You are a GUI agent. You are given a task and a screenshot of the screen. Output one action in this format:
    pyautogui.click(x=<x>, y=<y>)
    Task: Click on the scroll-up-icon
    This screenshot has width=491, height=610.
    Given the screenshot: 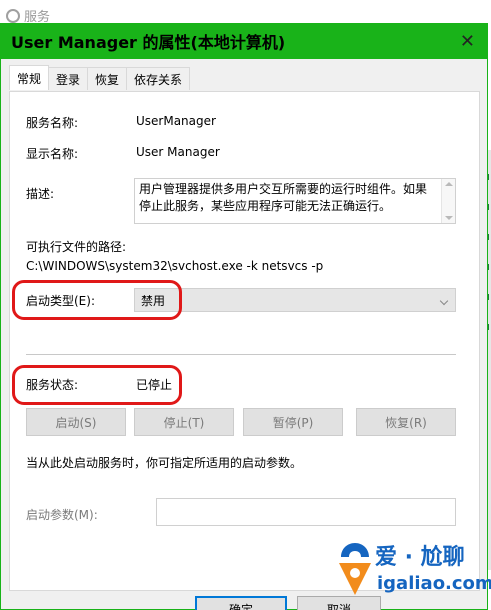 What is the action you would take?
    pyautogui.click(x=449, y=184)
    